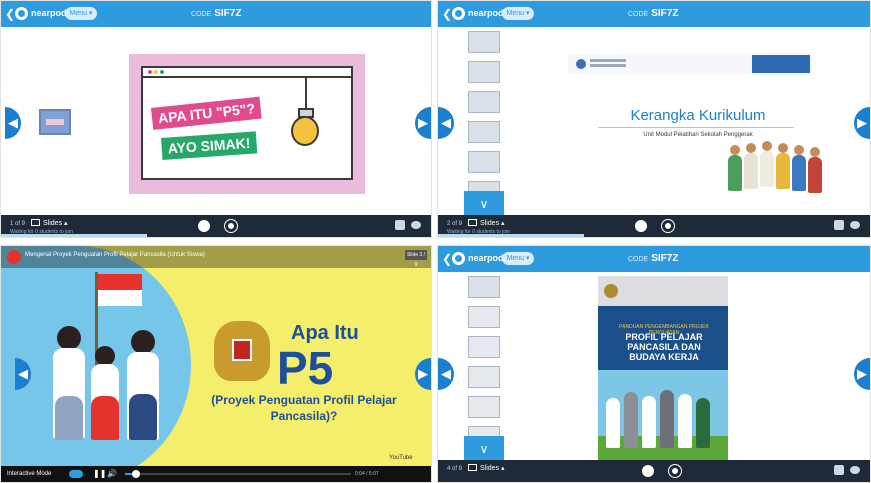 The width and height of the screenshot is (871, 483). What do you see at coordinates (99, 474) in the screenshot?
I see `pause-icon: ❚❚` at bounding box center [99, 474].